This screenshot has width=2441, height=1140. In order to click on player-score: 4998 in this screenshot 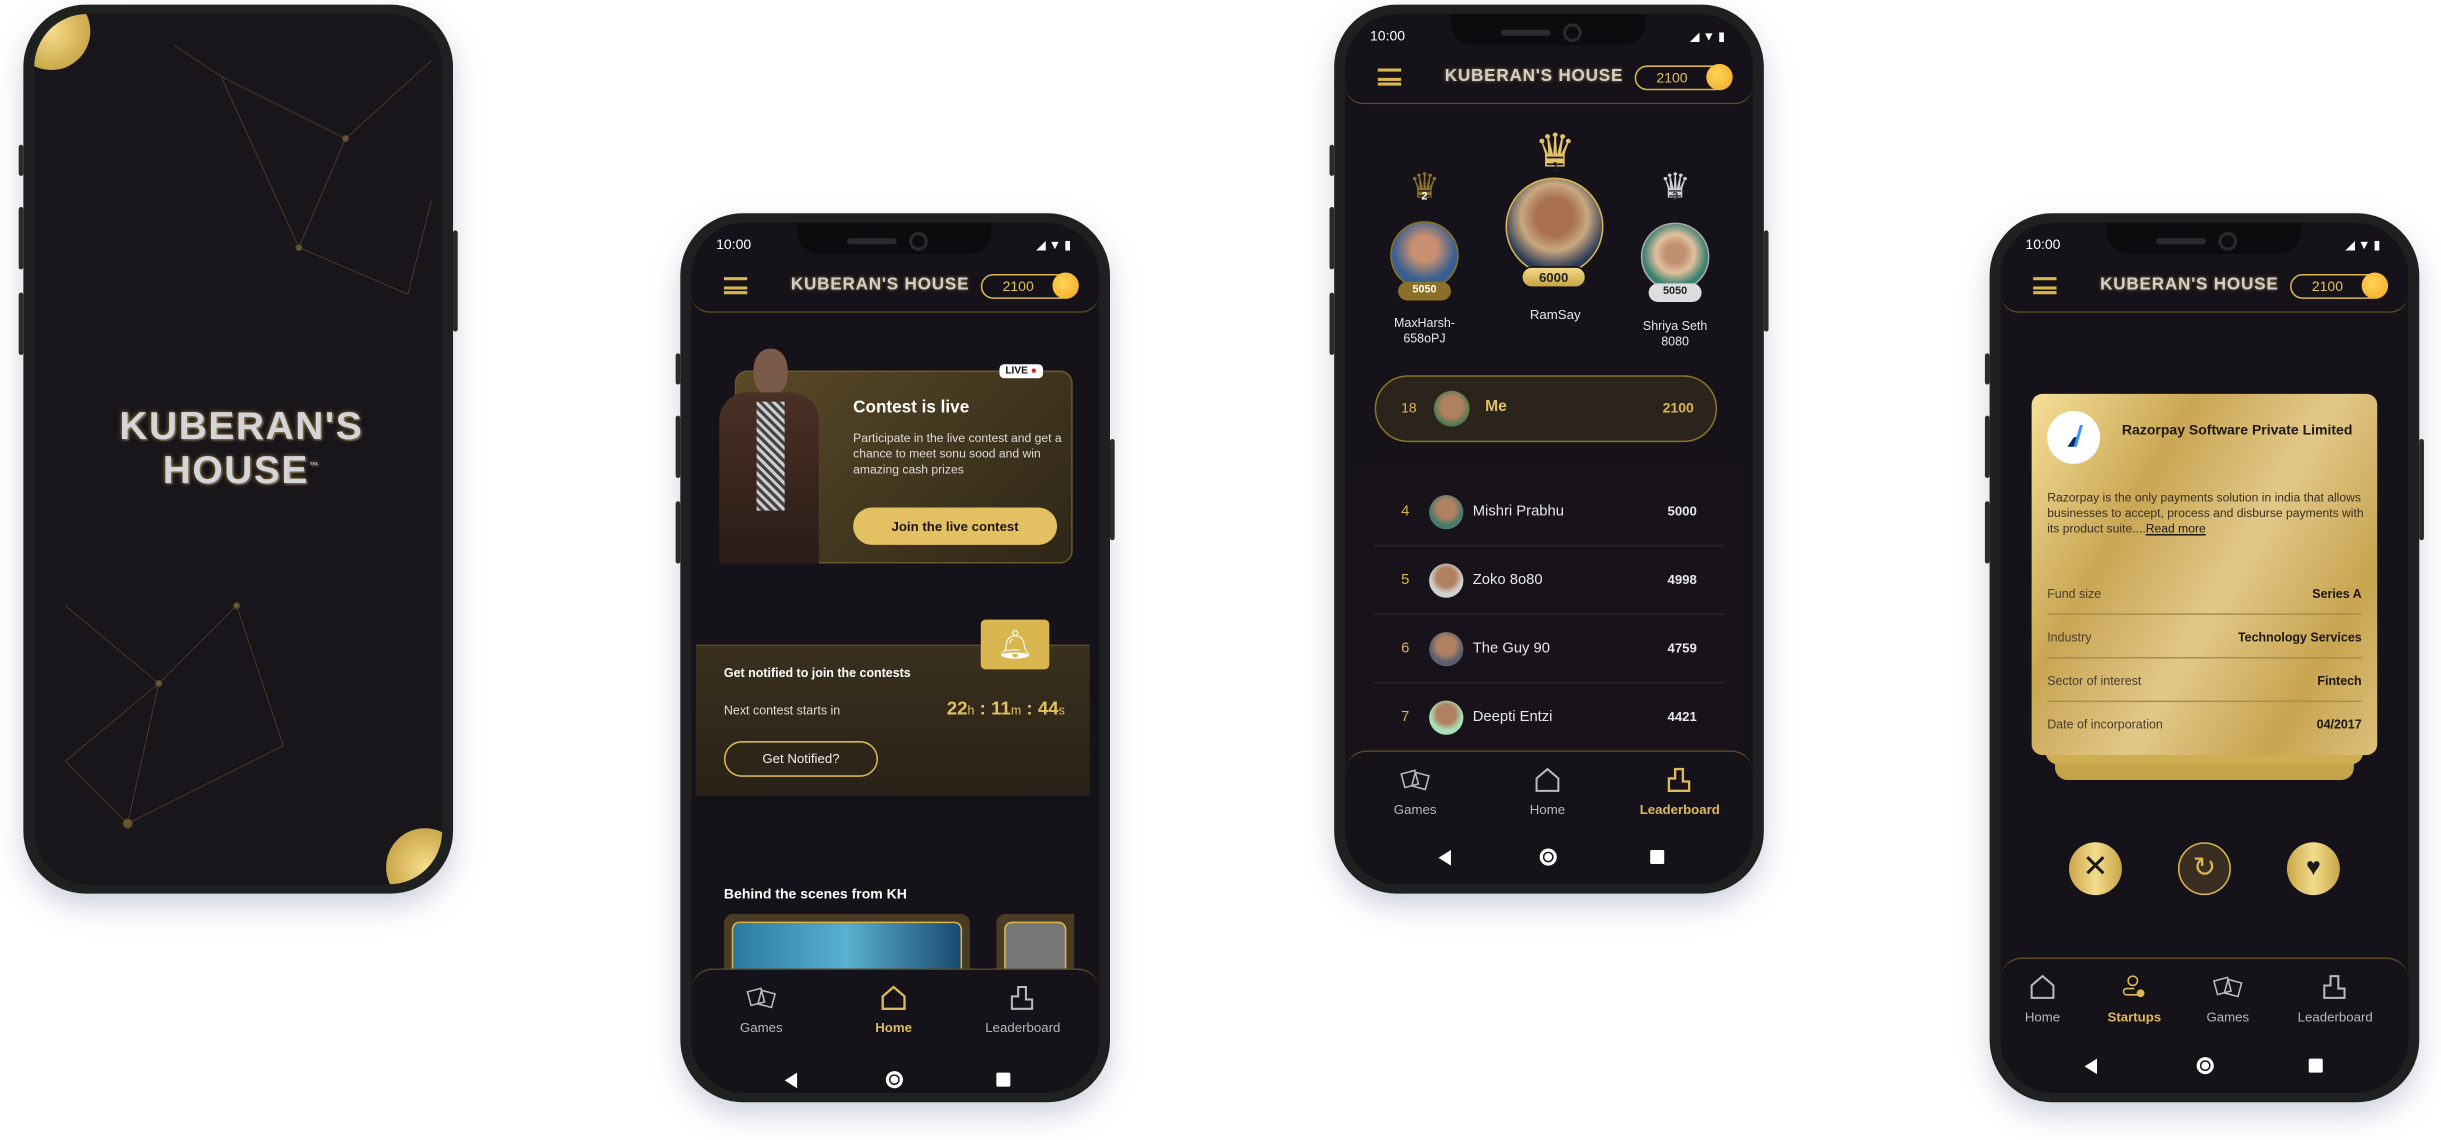, I will do `click(1682, 579)`.